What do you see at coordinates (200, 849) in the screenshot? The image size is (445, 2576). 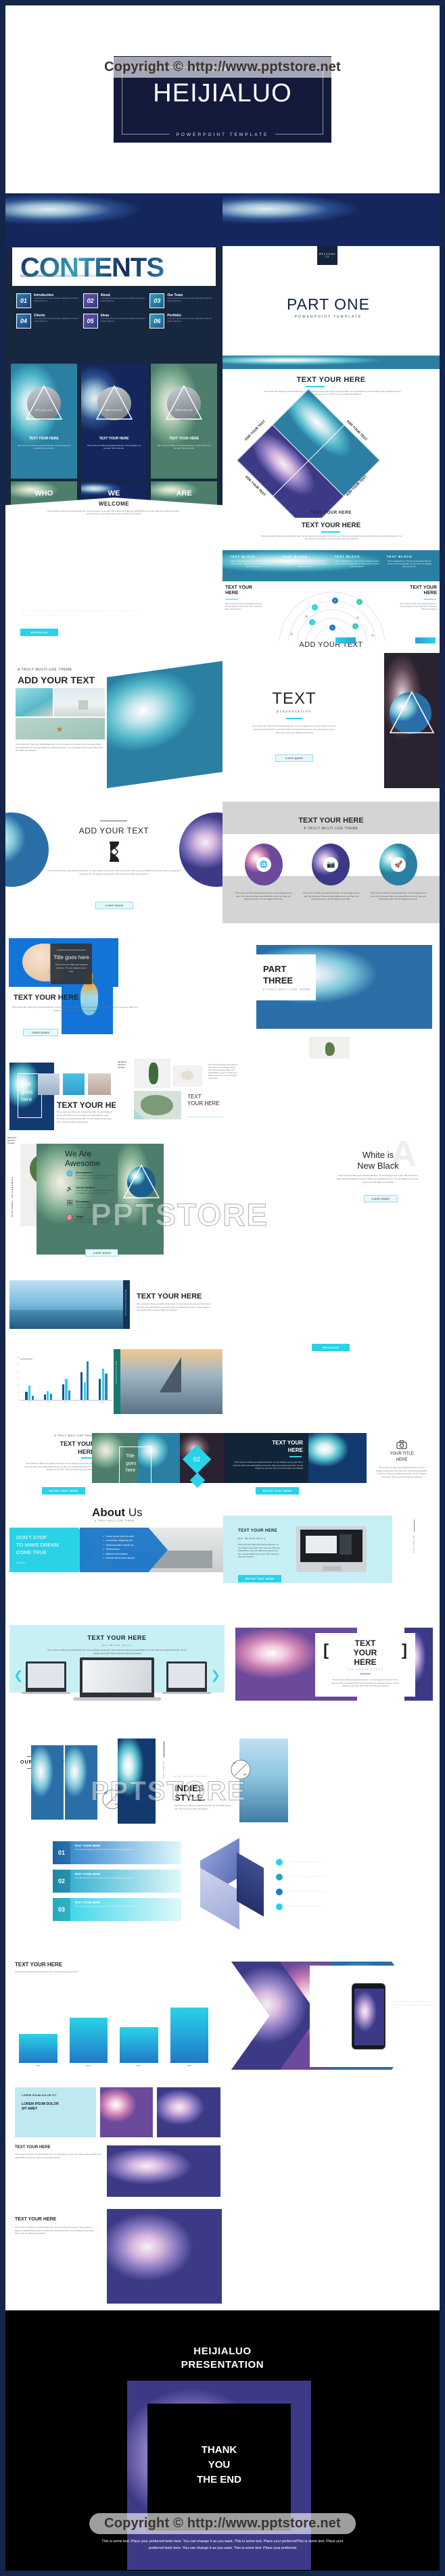 I see `hourglass-circle-right` at bounding box center [200, 849].